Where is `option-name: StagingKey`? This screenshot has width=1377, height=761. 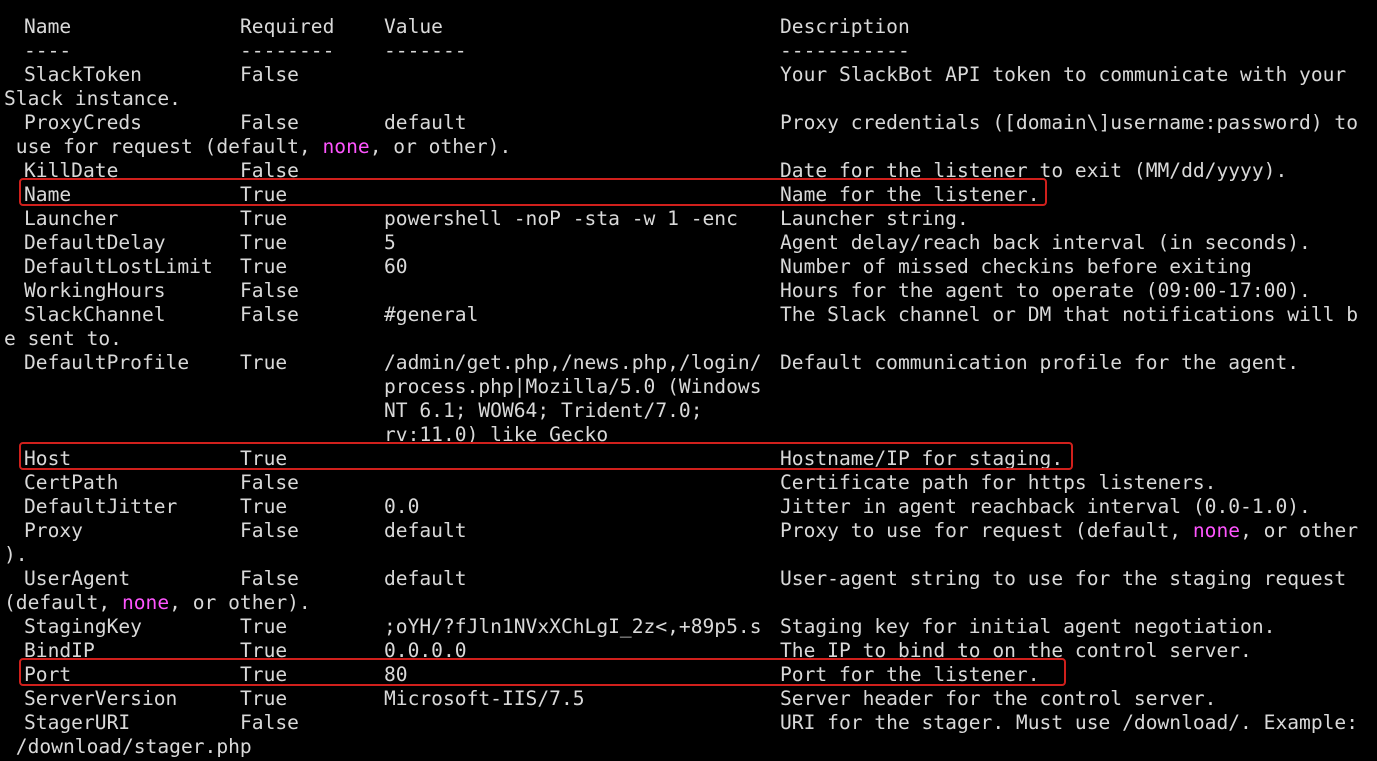
option-name: StagingKey is located at coordinates (83, 626).